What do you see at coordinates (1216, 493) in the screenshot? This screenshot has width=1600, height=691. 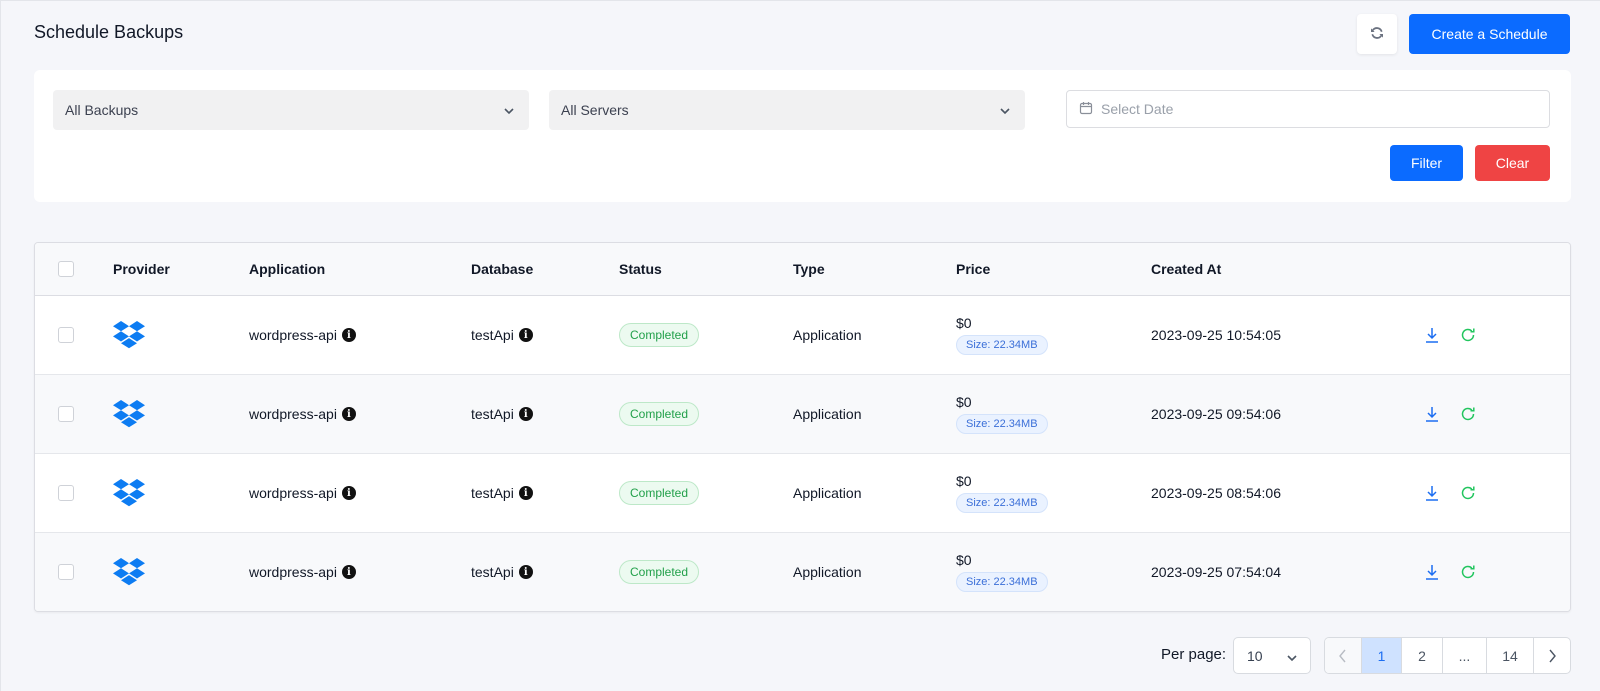 I see `created-at: 2023-09-25 08:54:06` at bounding box center [1216, 493].